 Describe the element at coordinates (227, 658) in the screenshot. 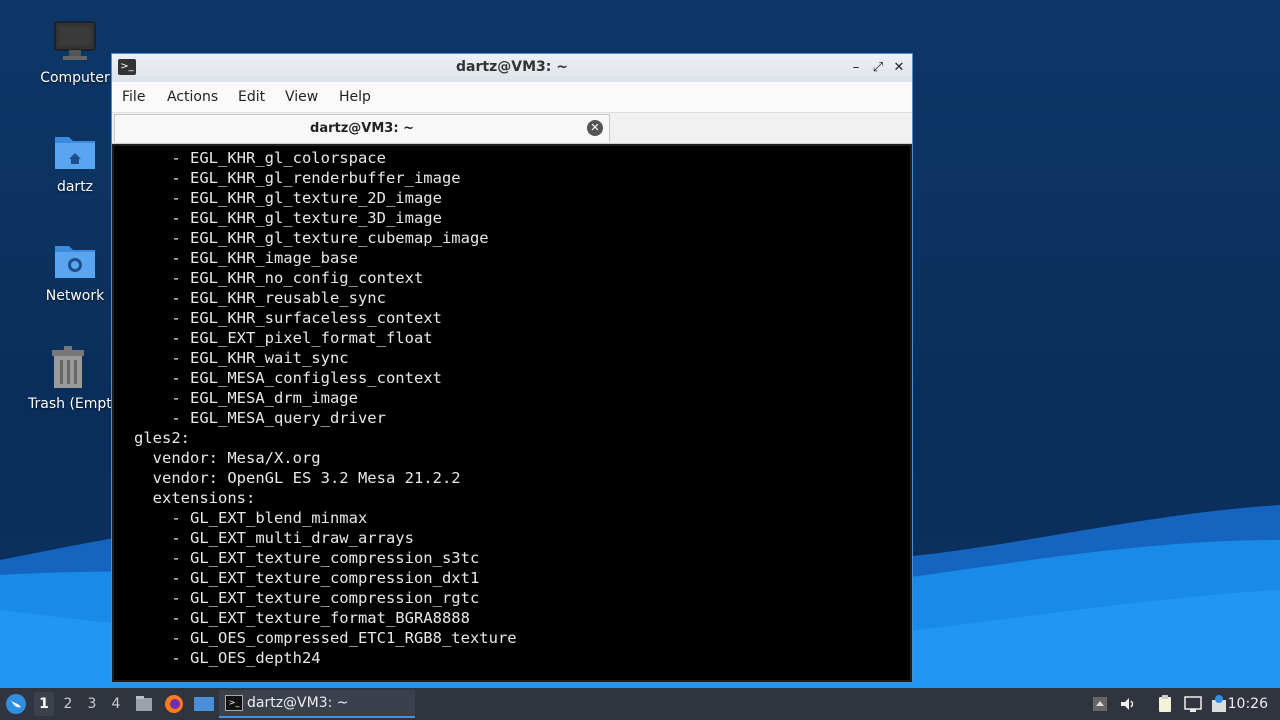

I see `terminal-line: - GL_OES_depth24` at that location.